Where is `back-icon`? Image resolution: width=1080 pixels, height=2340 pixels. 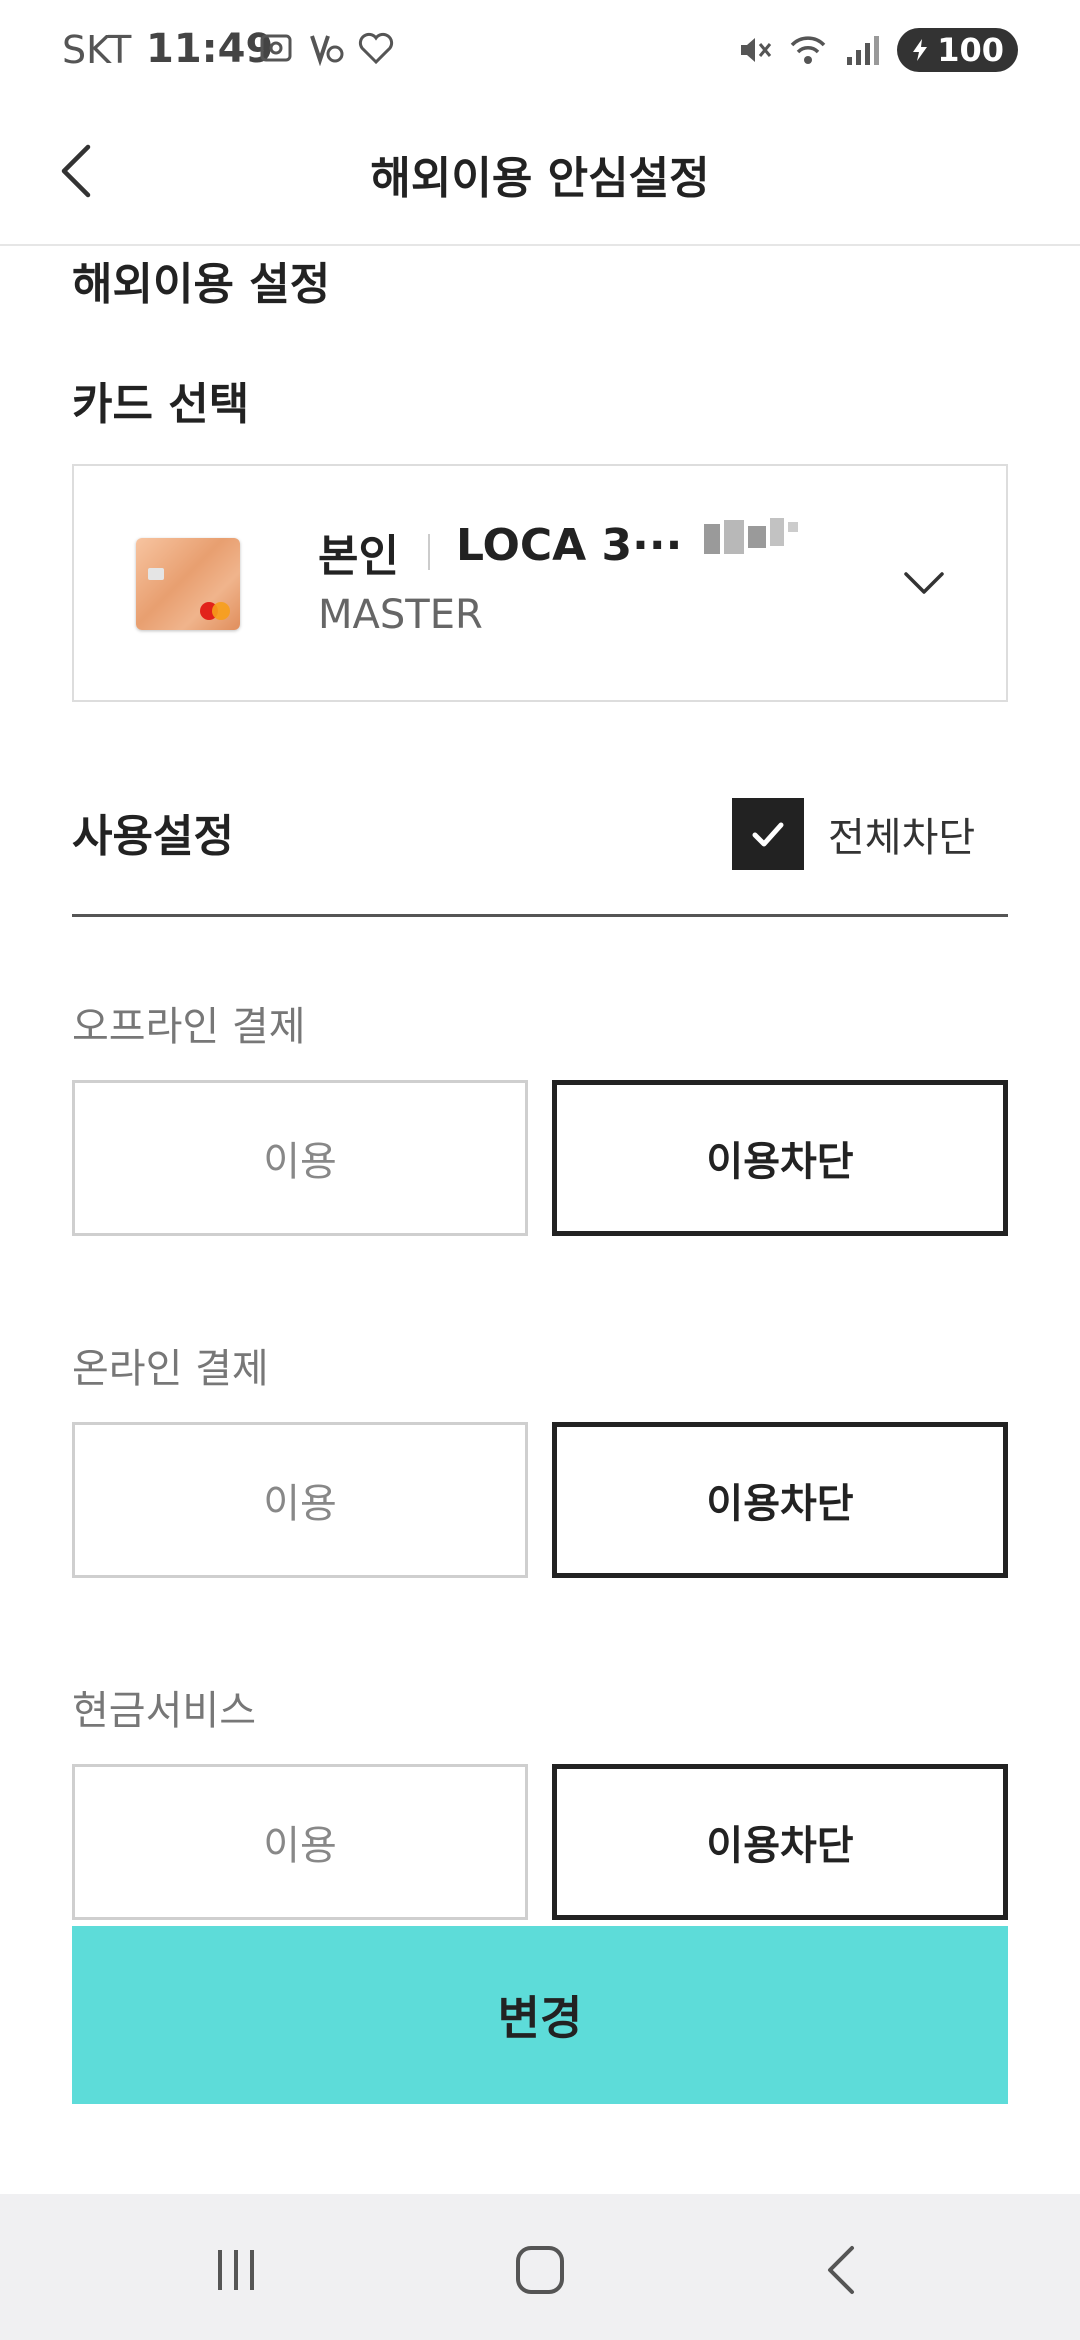
back-icon is located at coordinates (841, 2270).